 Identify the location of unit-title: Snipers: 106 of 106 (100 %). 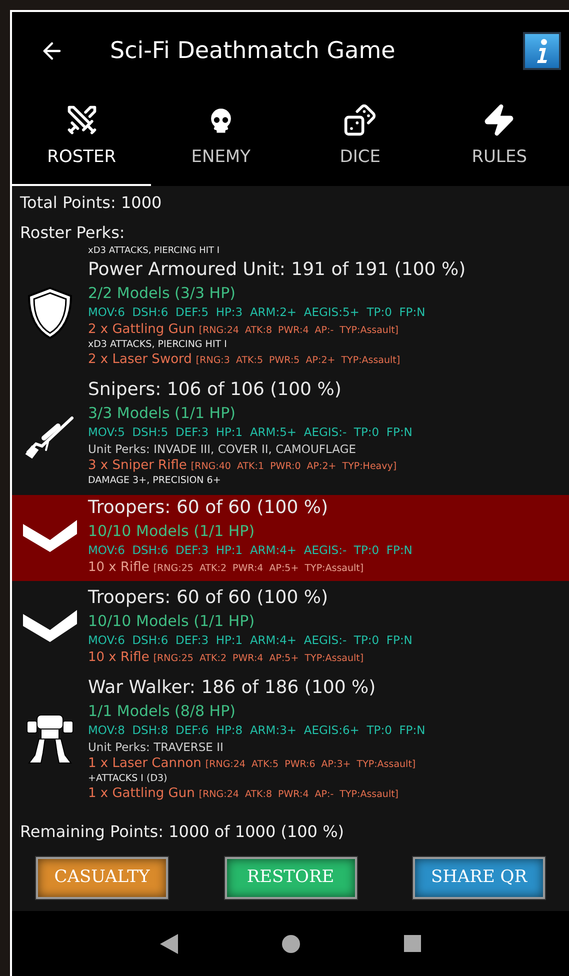
(215, 390).